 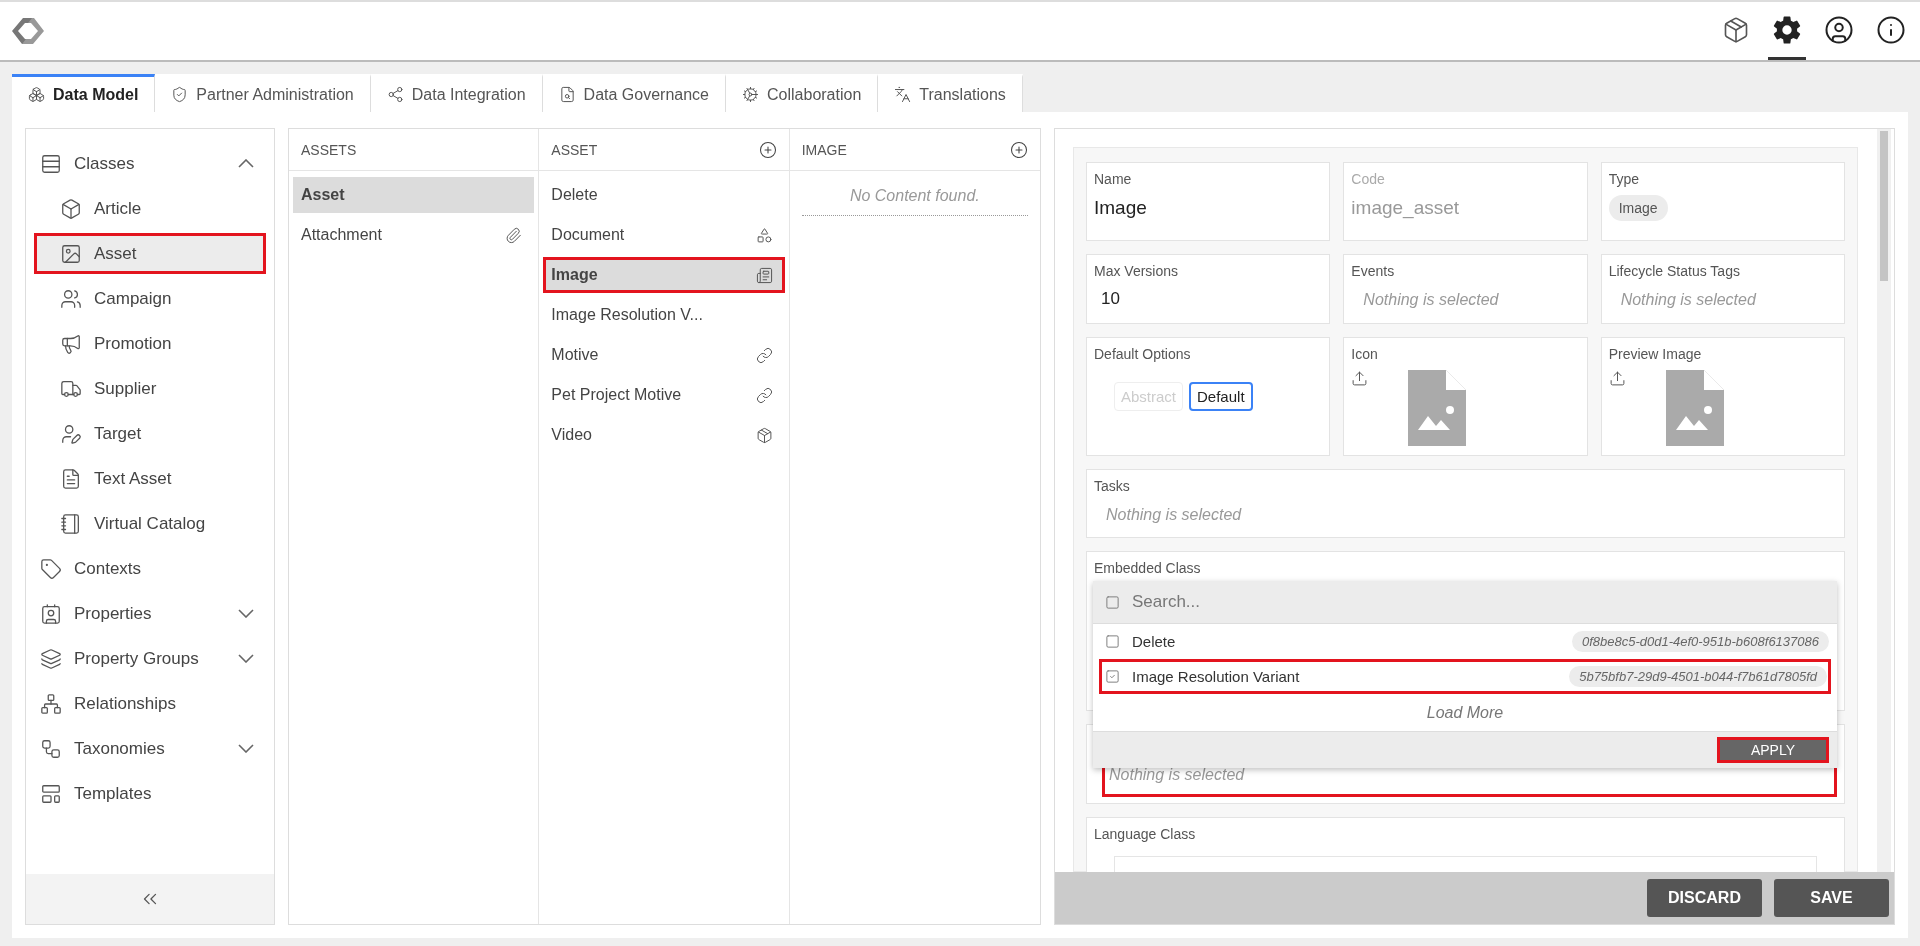 What do you see at coordinates (1406, 208) in the screenshot?
I see `field-value: image_asset` at bounding box center [1406, 208].